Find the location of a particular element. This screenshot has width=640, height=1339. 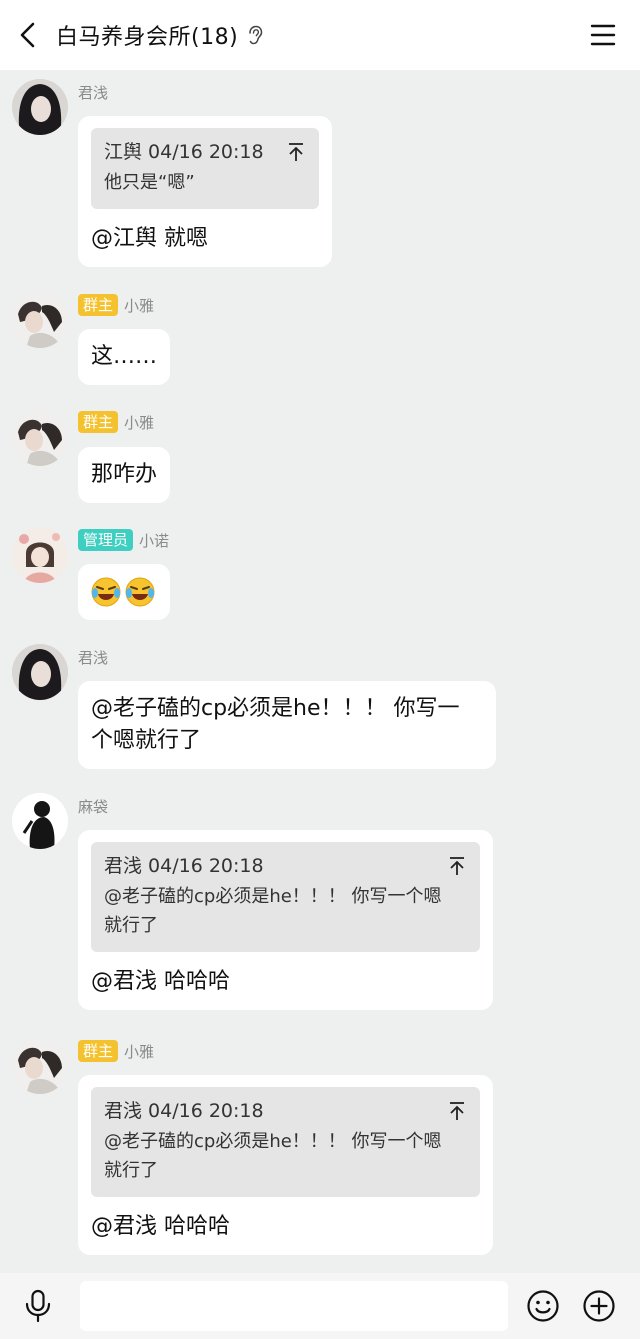

message-bubble: 那咋办 is located at coordinates (124, 475).